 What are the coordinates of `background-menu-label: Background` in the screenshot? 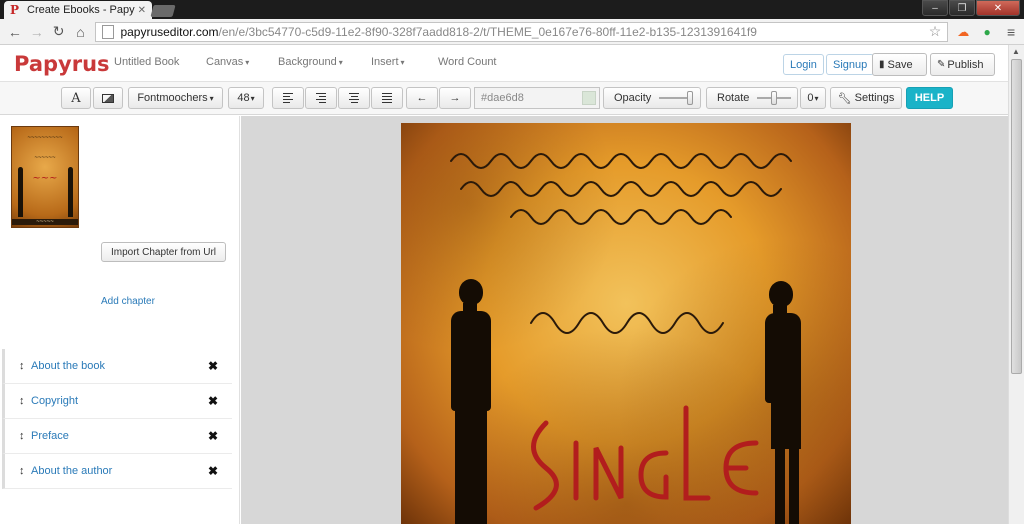 It's located at (307, 62).